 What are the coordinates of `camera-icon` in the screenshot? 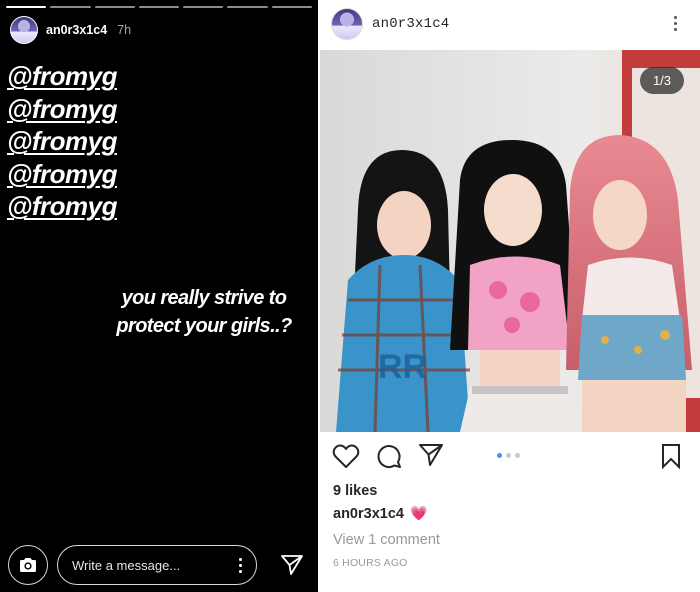 It's located at (28, 565).